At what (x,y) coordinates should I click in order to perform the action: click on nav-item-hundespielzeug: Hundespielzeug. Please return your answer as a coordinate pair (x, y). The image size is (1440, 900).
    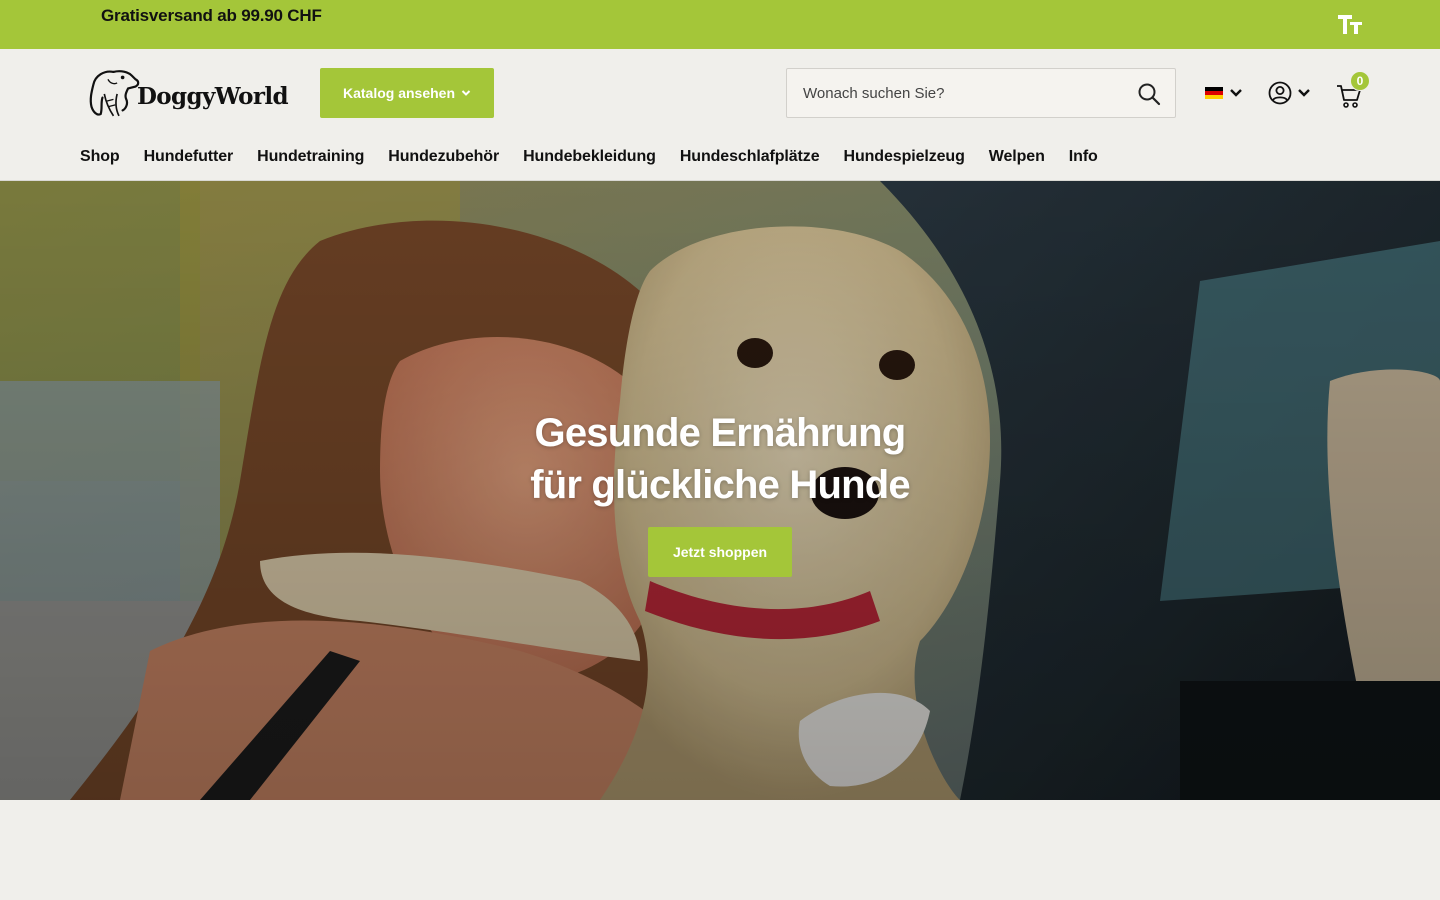
    Looking at the image, I should click on (904, 157).